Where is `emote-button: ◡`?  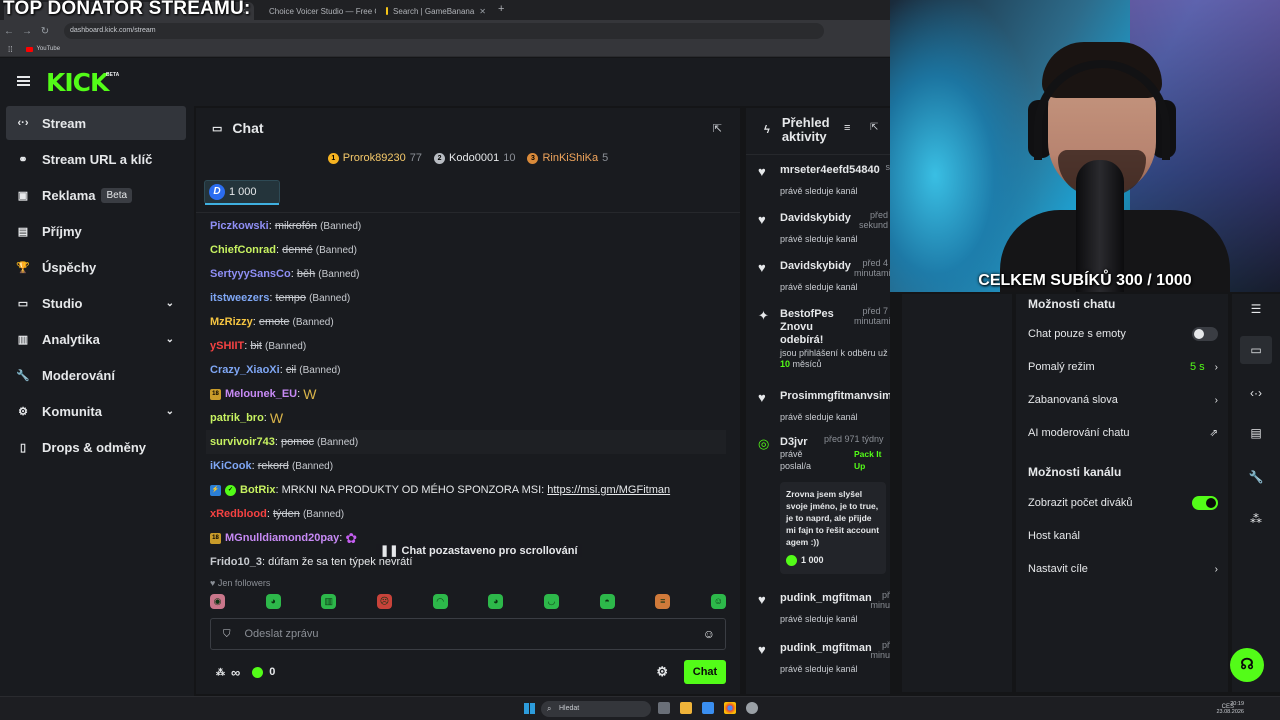
emote-button: ◡ is located at coordinates (551, 601).